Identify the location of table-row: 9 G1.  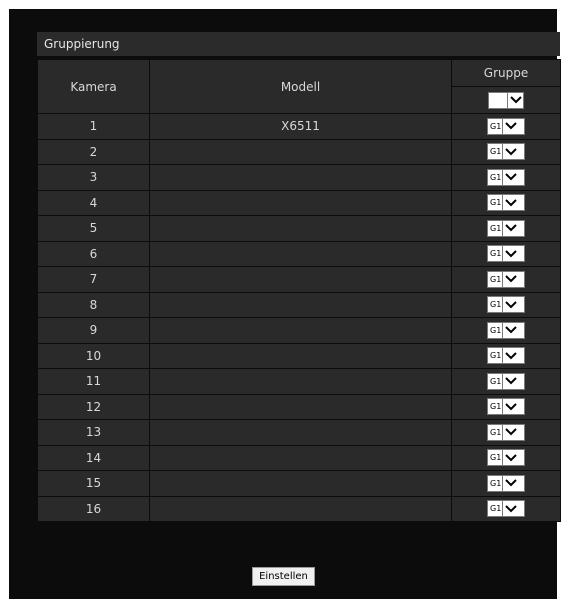
(299, 330).